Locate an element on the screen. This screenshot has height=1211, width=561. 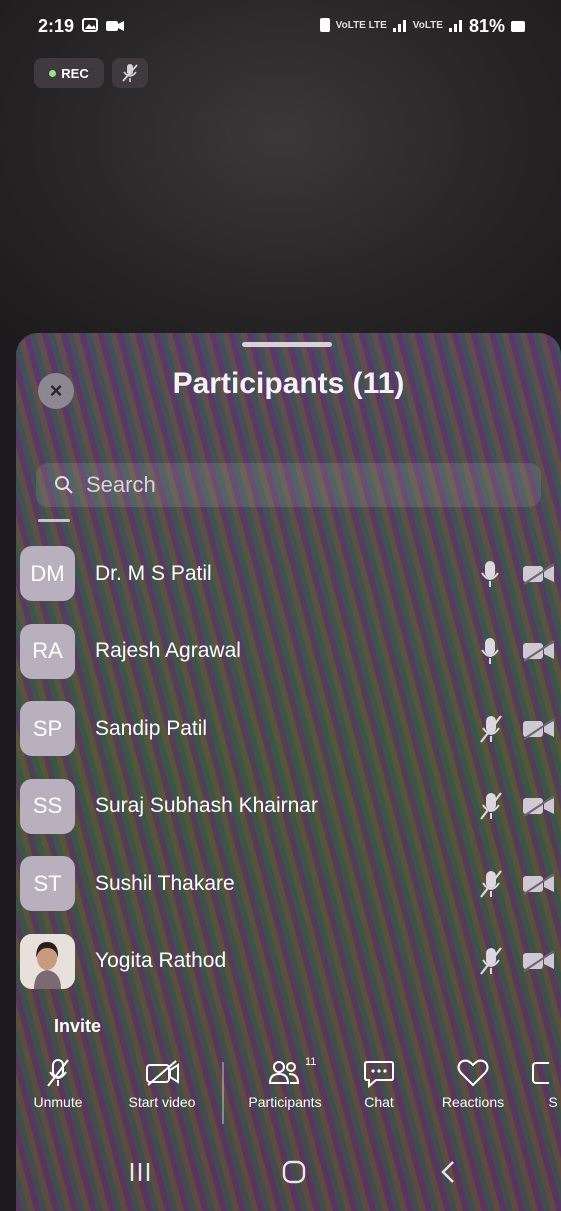
participants-button: 11 Participants is located at coordinates (285, 1083).